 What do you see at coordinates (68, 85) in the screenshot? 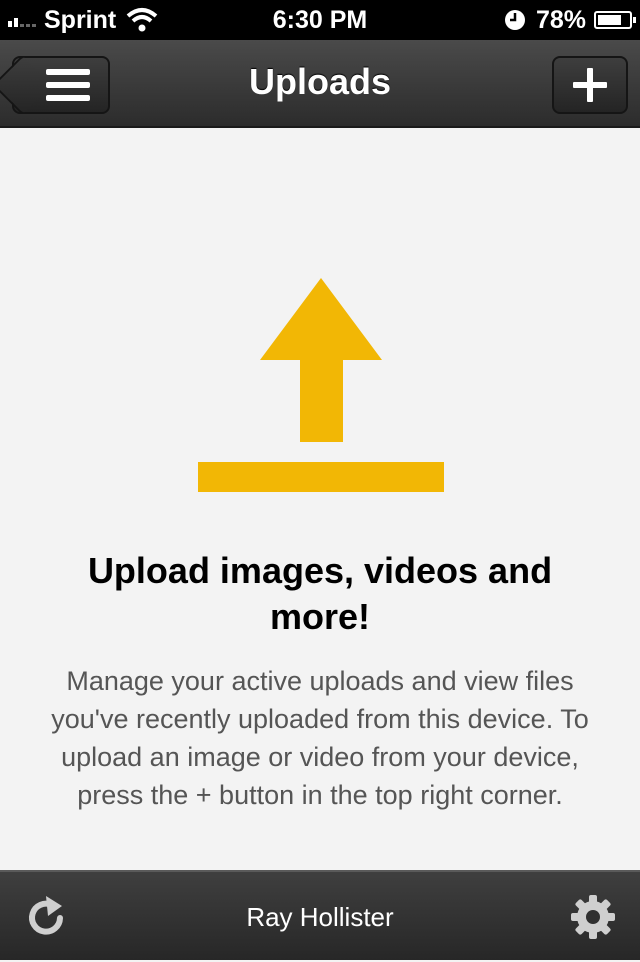
I see `hamburger-icon` at bounding box center [68, 85].